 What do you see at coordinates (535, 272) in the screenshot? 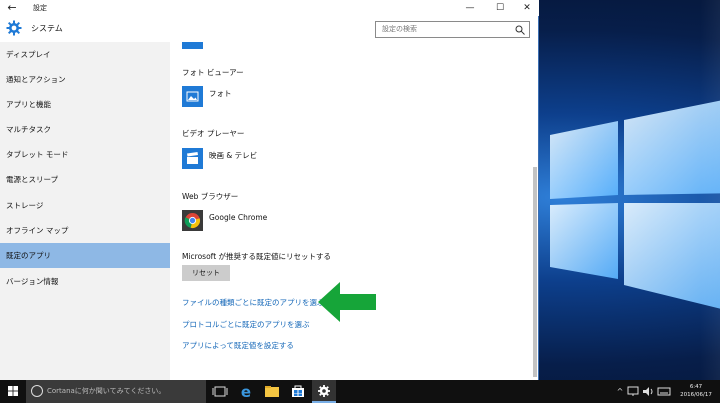
I see `scrollbar-thumb` at bounding box center [535, 272].